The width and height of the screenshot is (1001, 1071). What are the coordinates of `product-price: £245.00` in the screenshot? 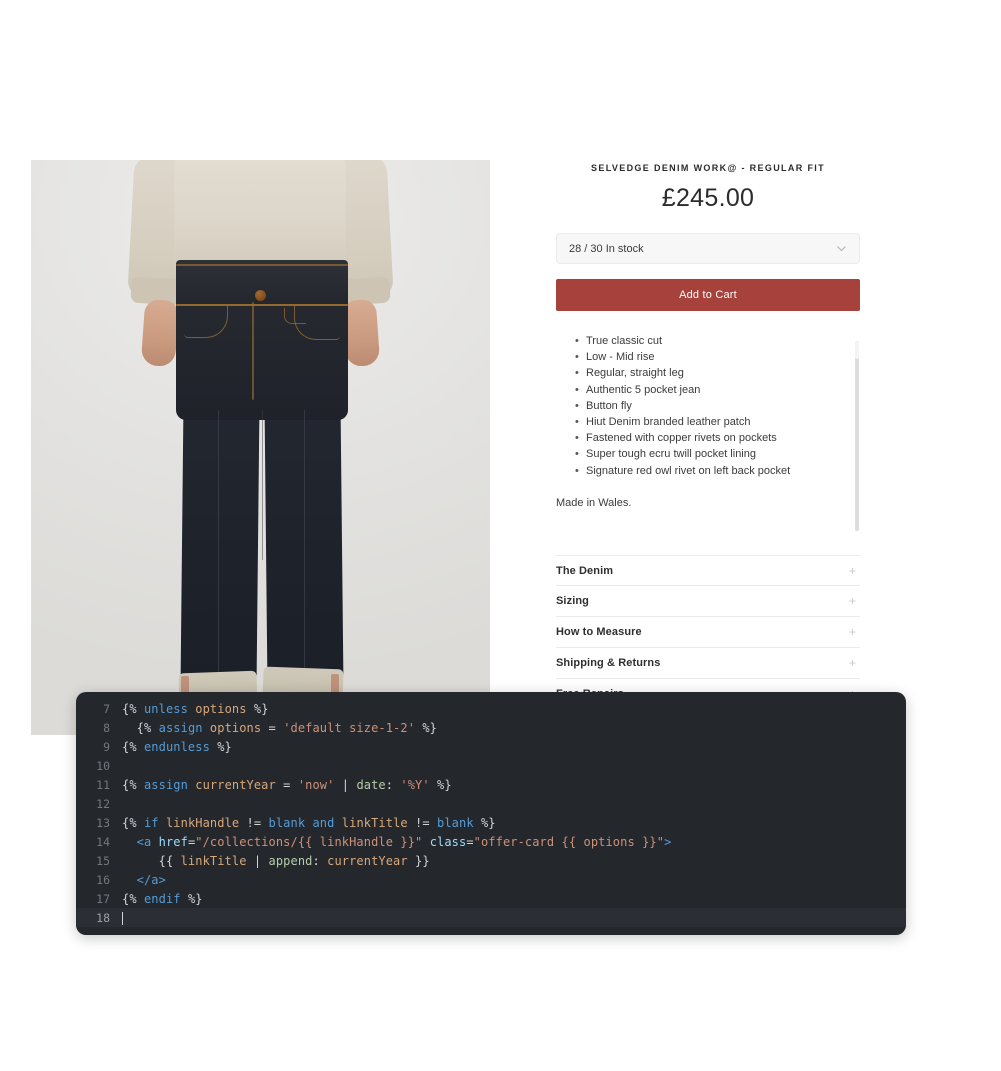 It's located at (708, 198).